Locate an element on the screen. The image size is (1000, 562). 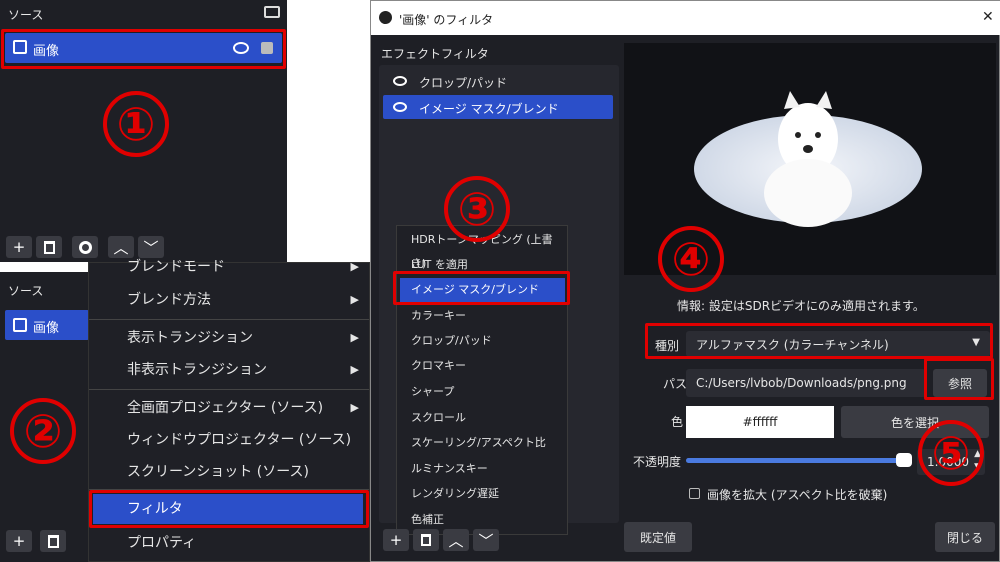
chevron-down-icon: ▼ is located at coordinates (976, 342).